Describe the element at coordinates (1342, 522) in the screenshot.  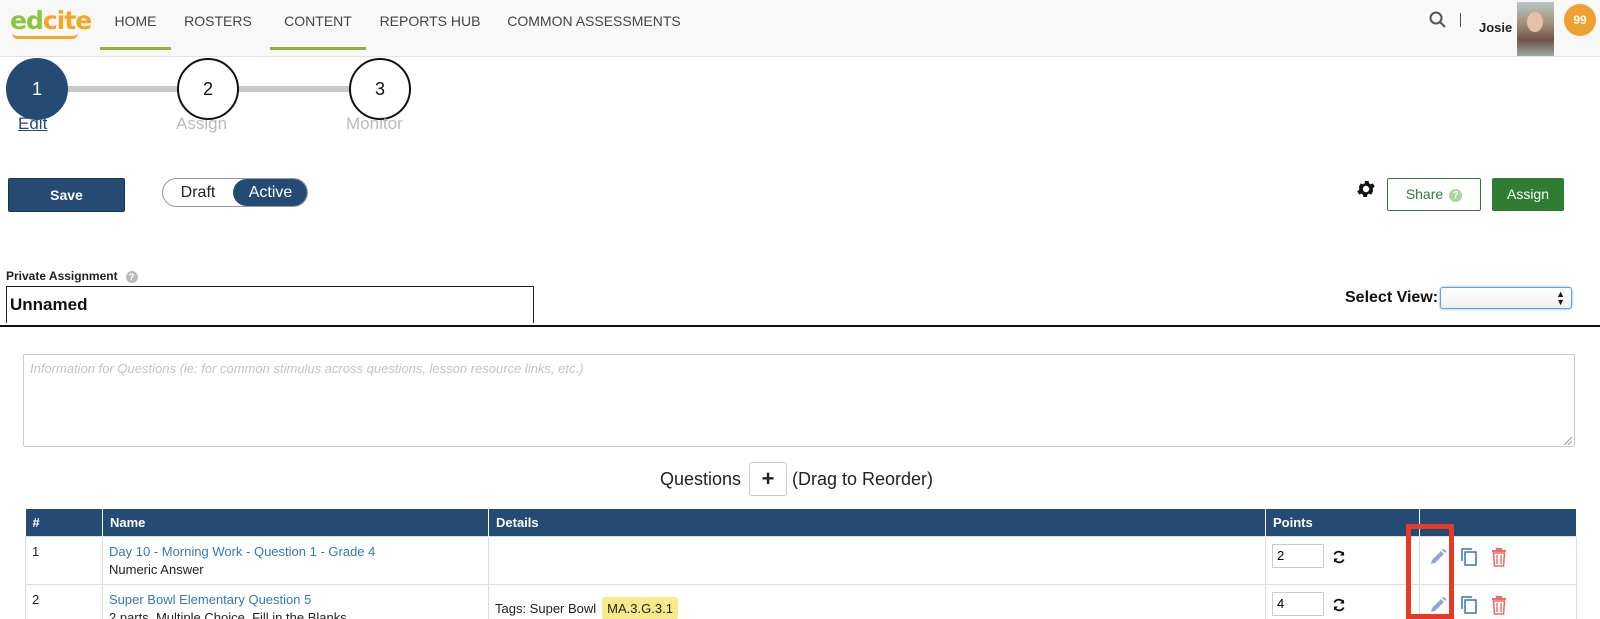
I see `col-header-points: Points` at that location.